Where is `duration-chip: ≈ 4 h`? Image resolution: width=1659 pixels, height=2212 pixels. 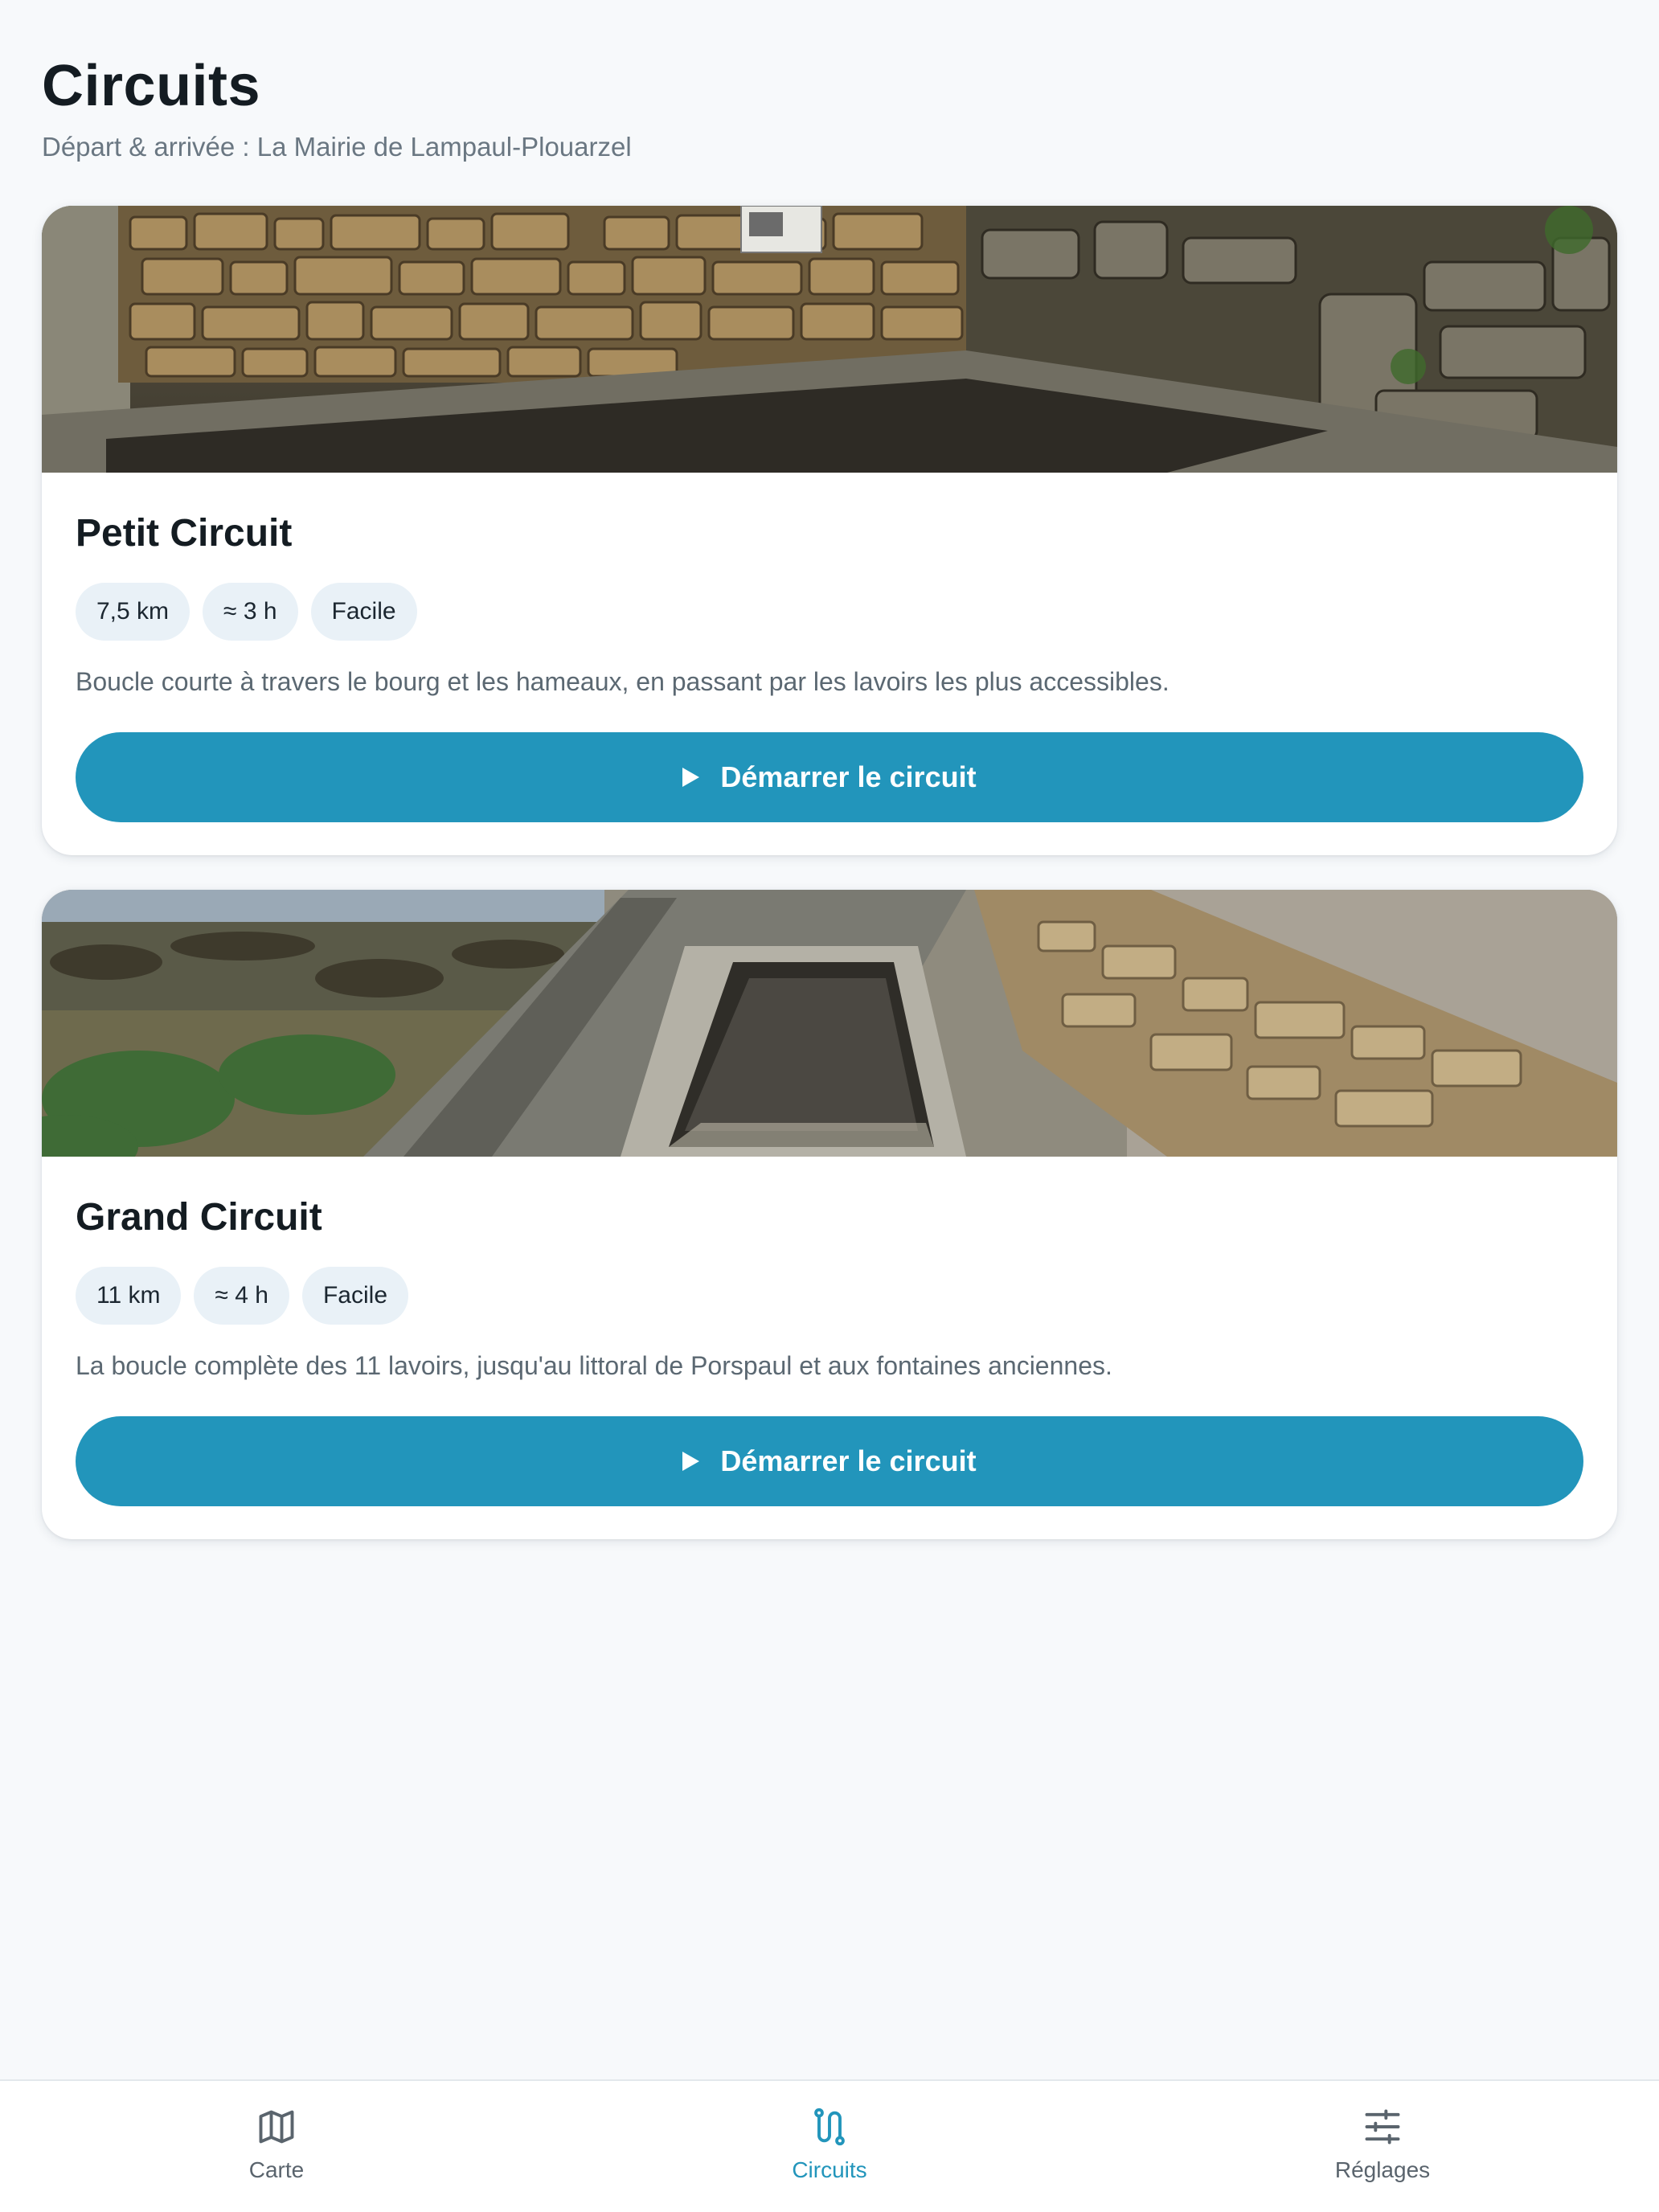
duration-chip: ≈ 4 h is located at coordinates (242, 1296).